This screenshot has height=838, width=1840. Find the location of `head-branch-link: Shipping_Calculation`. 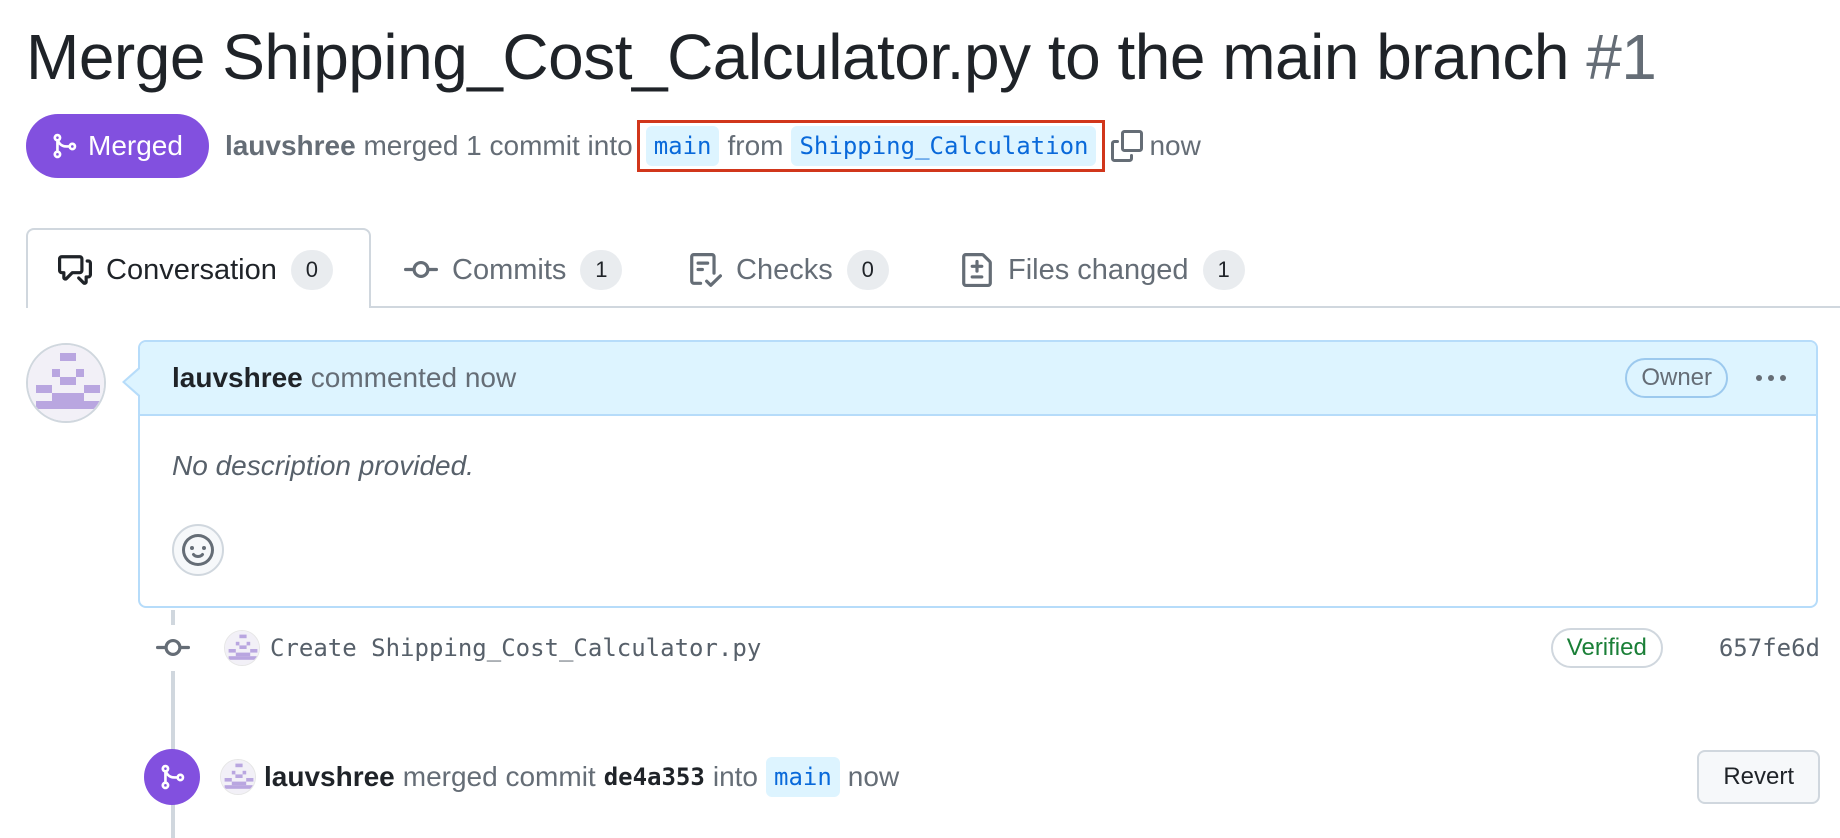

head-branch-link: Shipping_Calculation is located at coordinates (944, 146).